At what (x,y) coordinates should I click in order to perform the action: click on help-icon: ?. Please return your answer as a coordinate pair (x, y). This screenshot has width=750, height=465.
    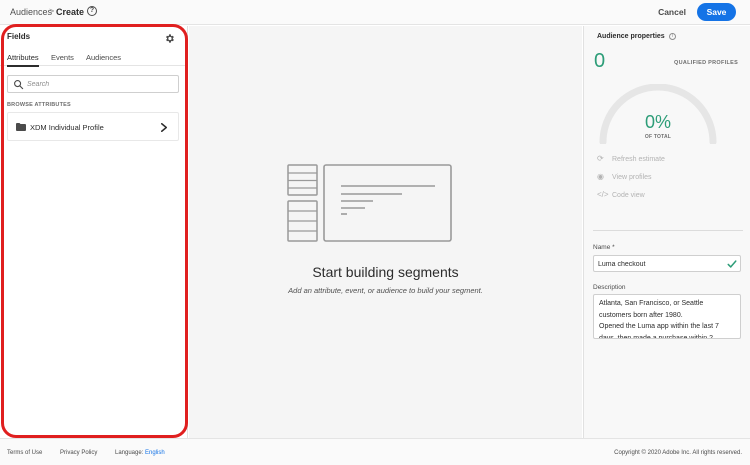
    Looking at the image, I should click on (92, 11).